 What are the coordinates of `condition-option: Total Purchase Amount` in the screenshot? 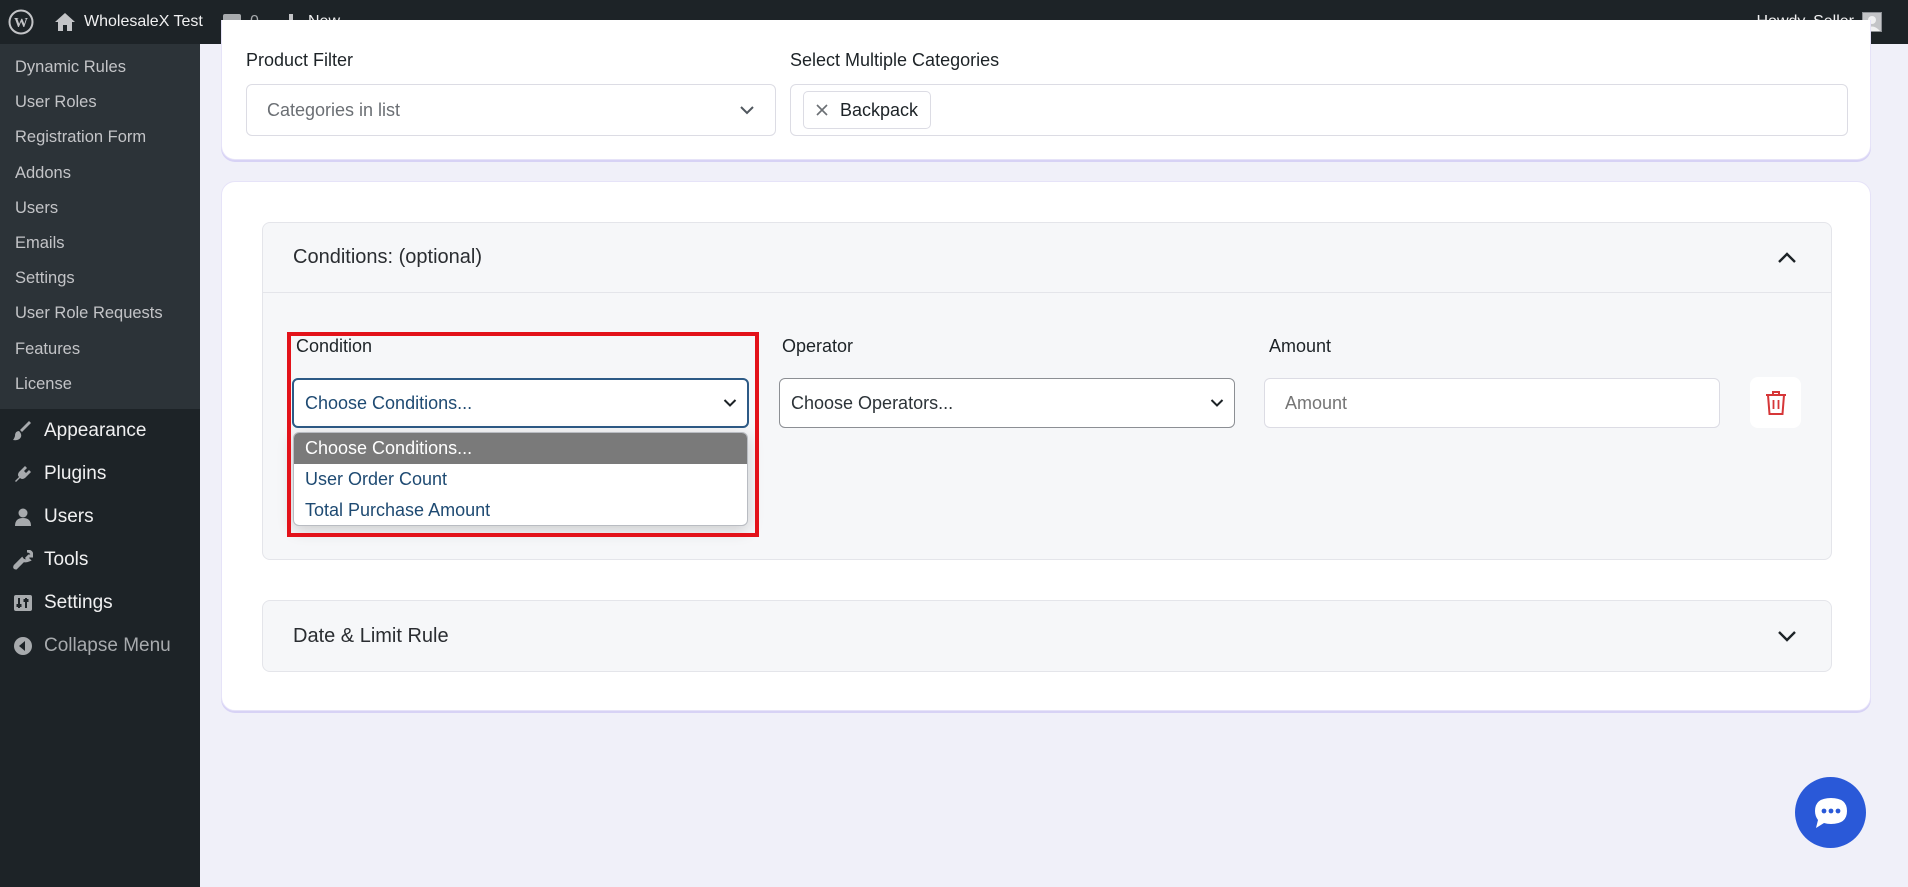 It's located at (520, 510).